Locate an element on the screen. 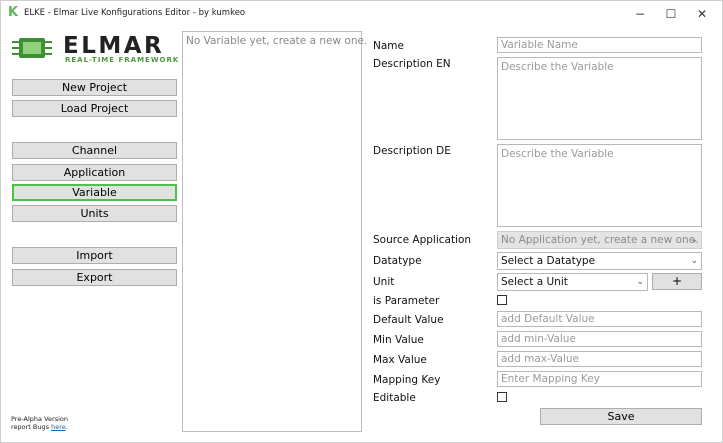 The image size is (723, 443). is-parameter-label: is Parameter is located at coordinates (406, 301).